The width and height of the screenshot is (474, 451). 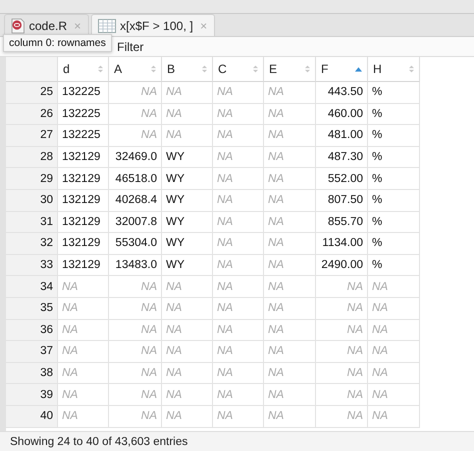 What do you see at coordinates (290, 69) in the screenshot?
I see `column-header: E` at bounding box center [290, 69].